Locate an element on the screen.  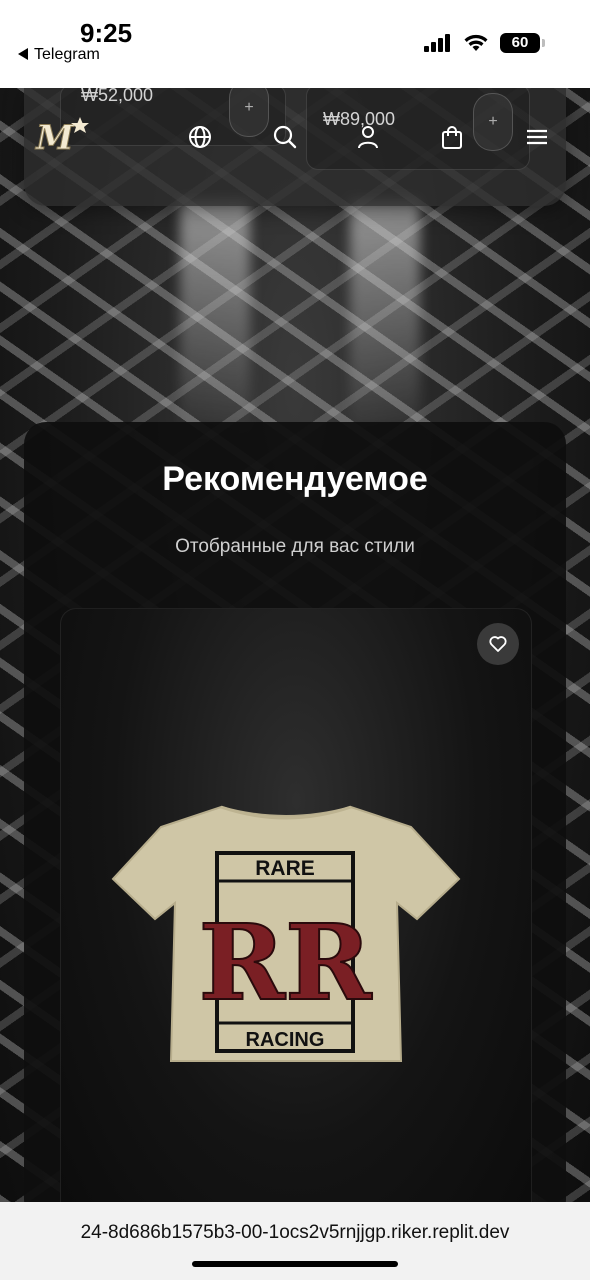
back-to-telegram: Telegram is located at coordinates (59, 55).